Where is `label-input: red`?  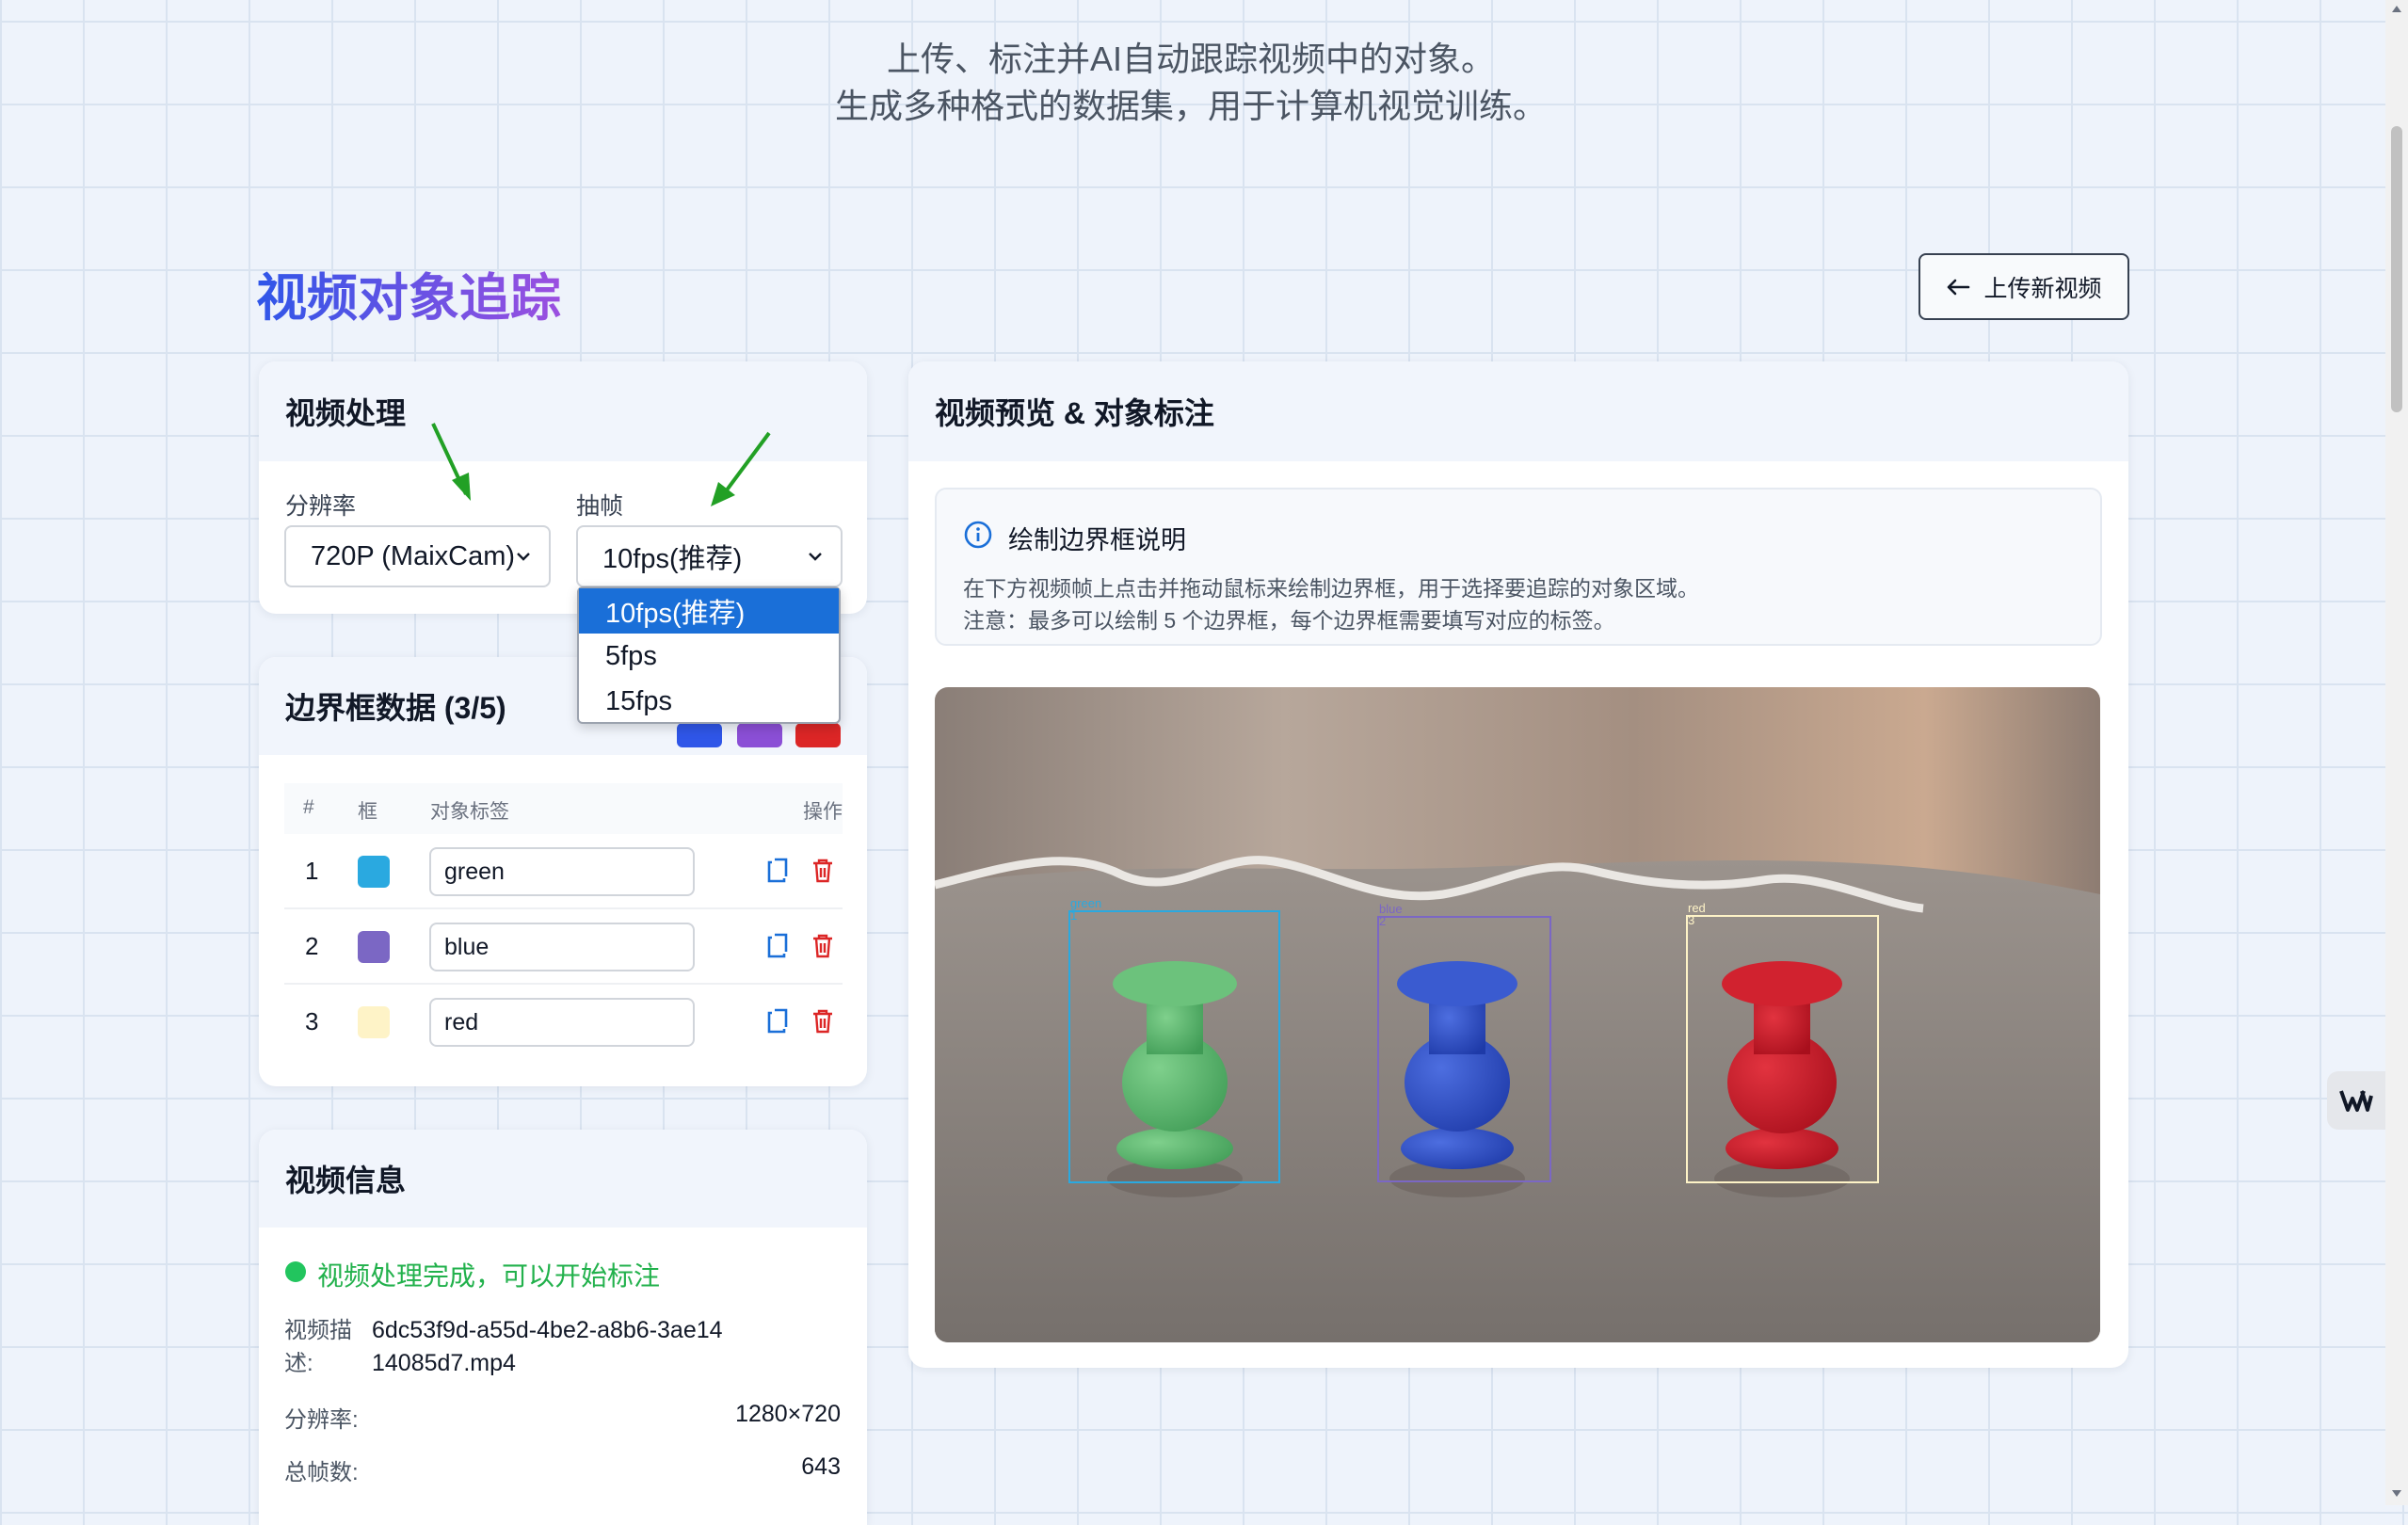
label-input: red is located at coordinates (562, 1022).